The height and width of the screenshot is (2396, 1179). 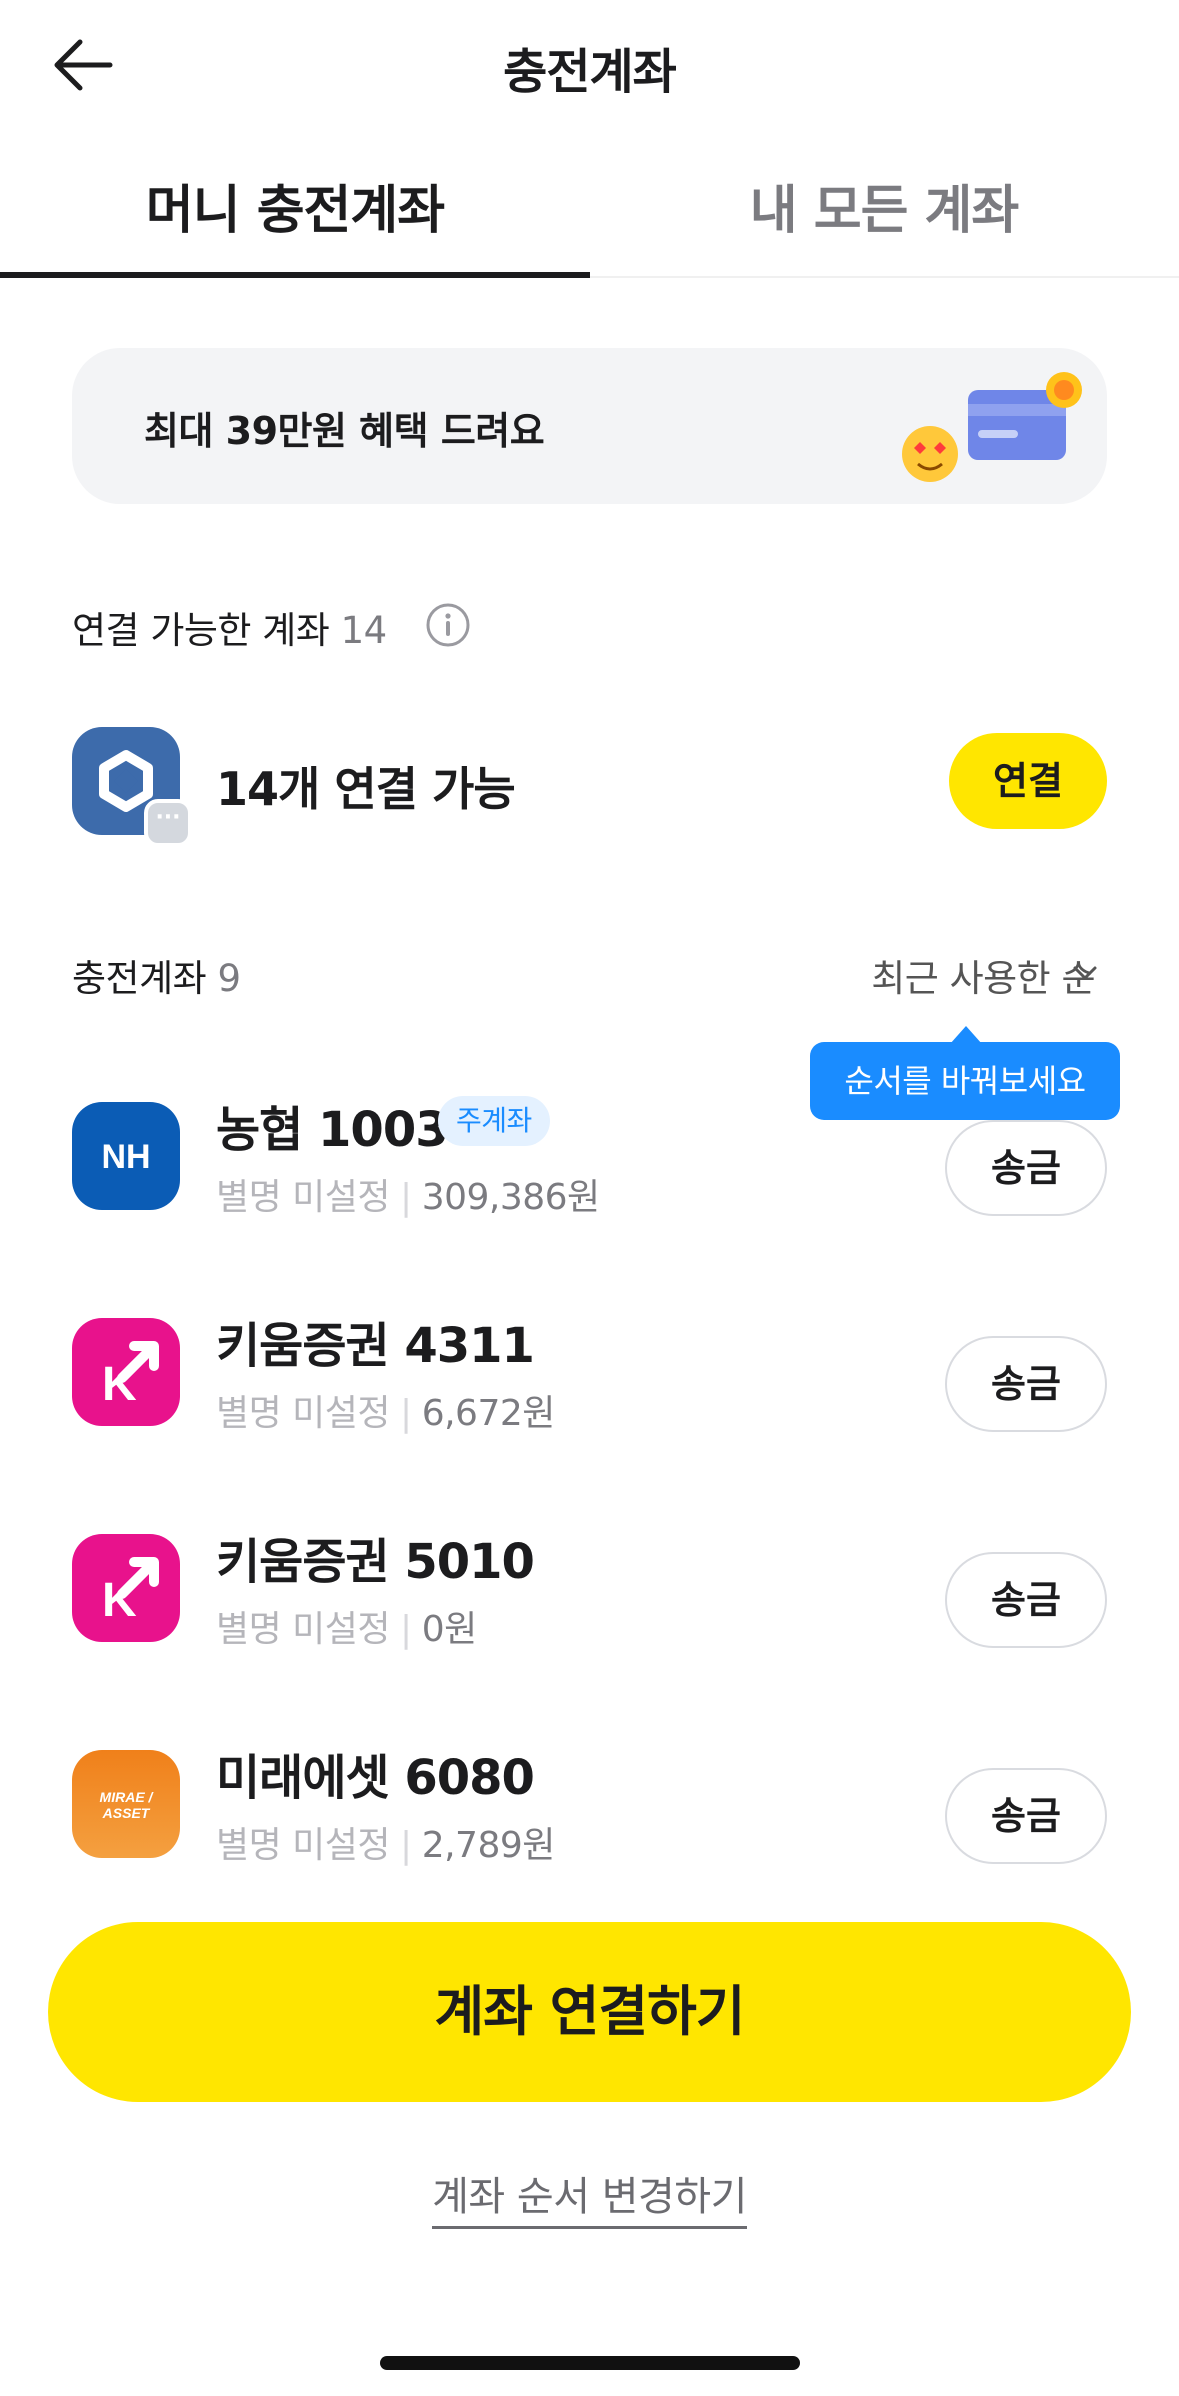 I want to click on account-row: K 키움증권 5010 별명 미설정 | 0원 송금, so click(x=589, y=1592).